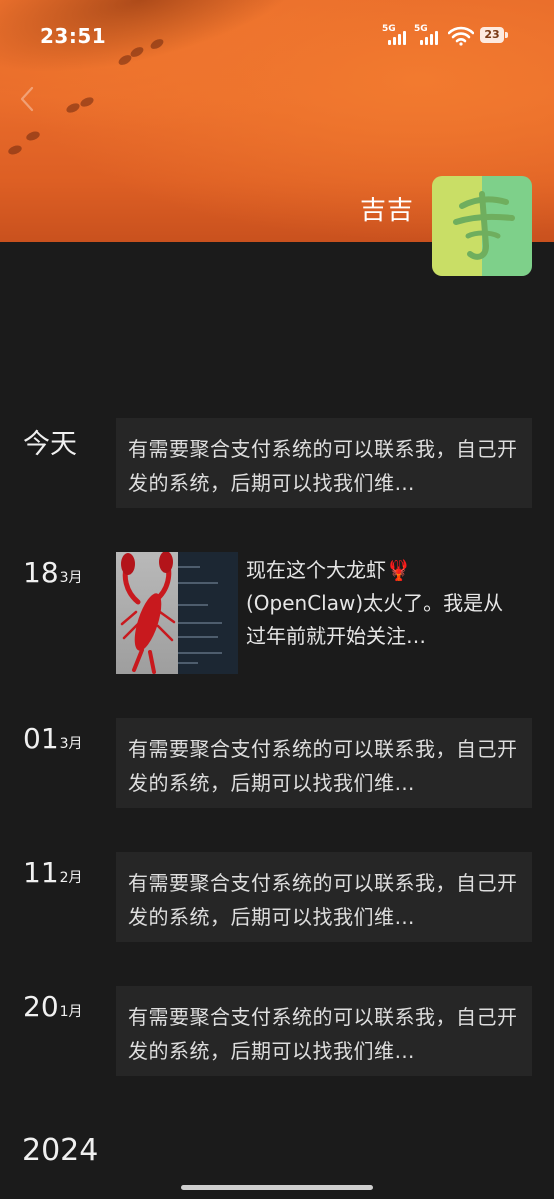 The height and width of the screenshot is (1199, 554). I want to click on post-date: 183月, so click(53, 572).